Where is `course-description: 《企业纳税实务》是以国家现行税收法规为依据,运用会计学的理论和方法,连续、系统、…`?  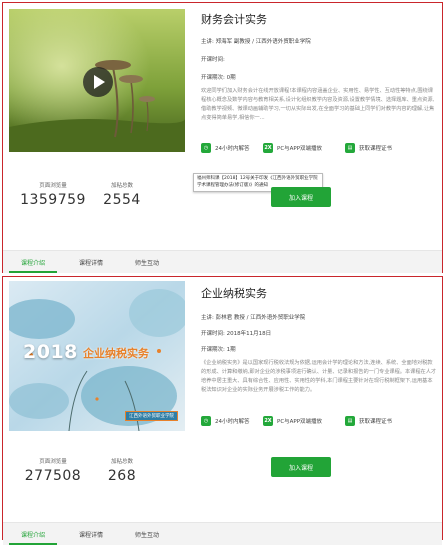 course-description: 《企业纳税实务》是以国家现行税收法规为依据,运用会计学的理论和方法,连续、系统、… is located at coordinates (319, 376).